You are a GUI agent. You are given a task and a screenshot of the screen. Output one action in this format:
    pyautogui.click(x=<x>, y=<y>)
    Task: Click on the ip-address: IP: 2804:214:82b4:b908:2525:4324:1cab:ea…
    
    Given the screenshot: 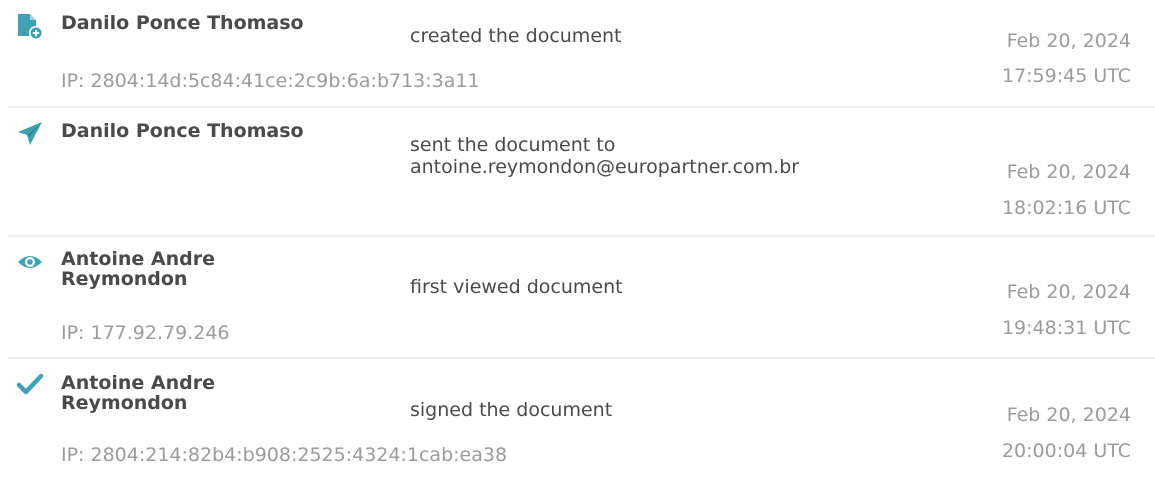 What is the action you would take?
    pyautogui.click(x=284, y=455)
    